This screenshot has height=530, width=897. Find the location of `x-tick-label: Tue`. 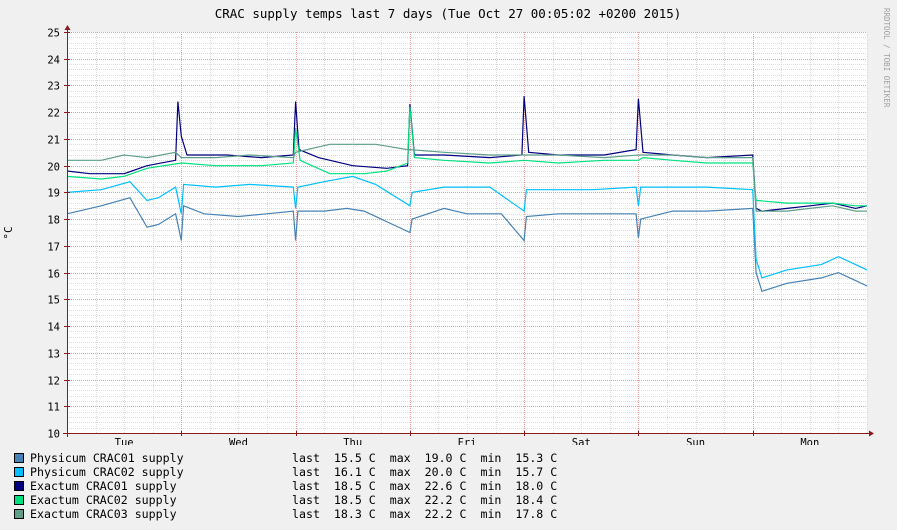

x-tick-label: Tue is located at coordinates (124, 441).